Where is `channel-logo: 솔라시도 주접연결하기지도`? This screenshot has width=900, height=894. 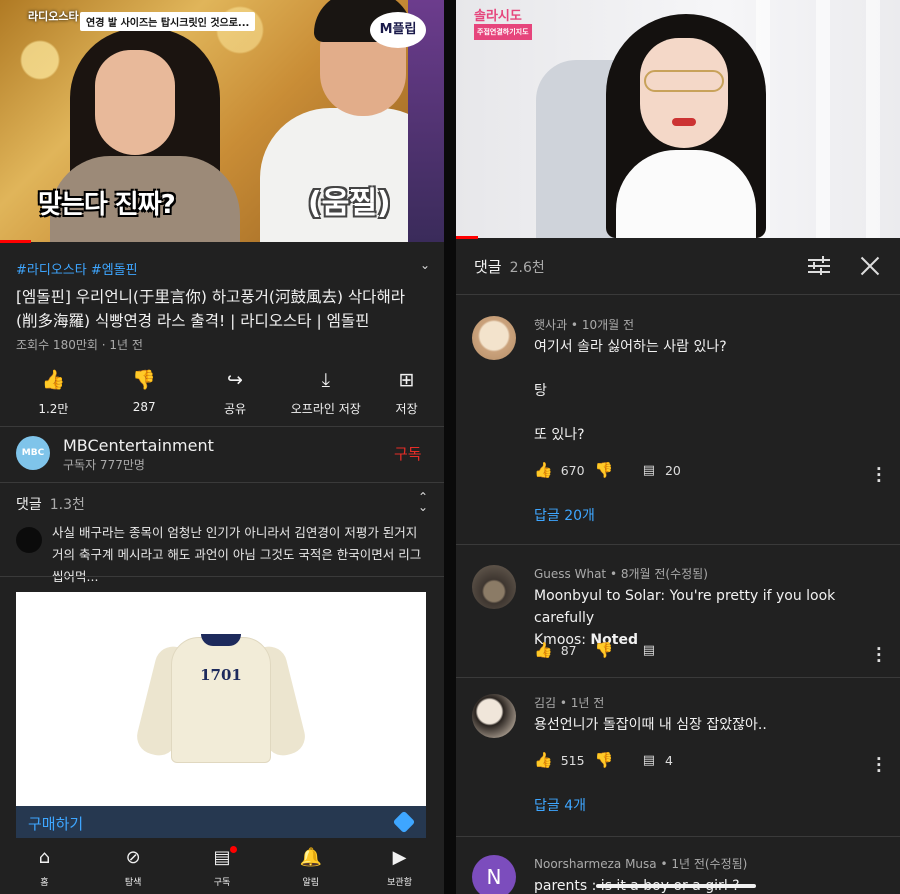
channel-logo: 솔라시도 주접연결하기지도 is located at coordinates (503, 25).